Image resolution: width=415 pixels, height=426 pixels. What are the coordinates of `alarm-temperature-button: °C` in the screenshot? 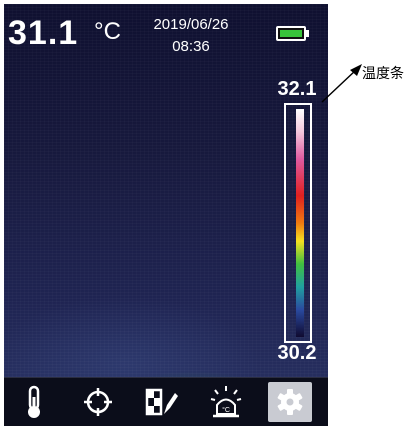 It's located at (226, 402).